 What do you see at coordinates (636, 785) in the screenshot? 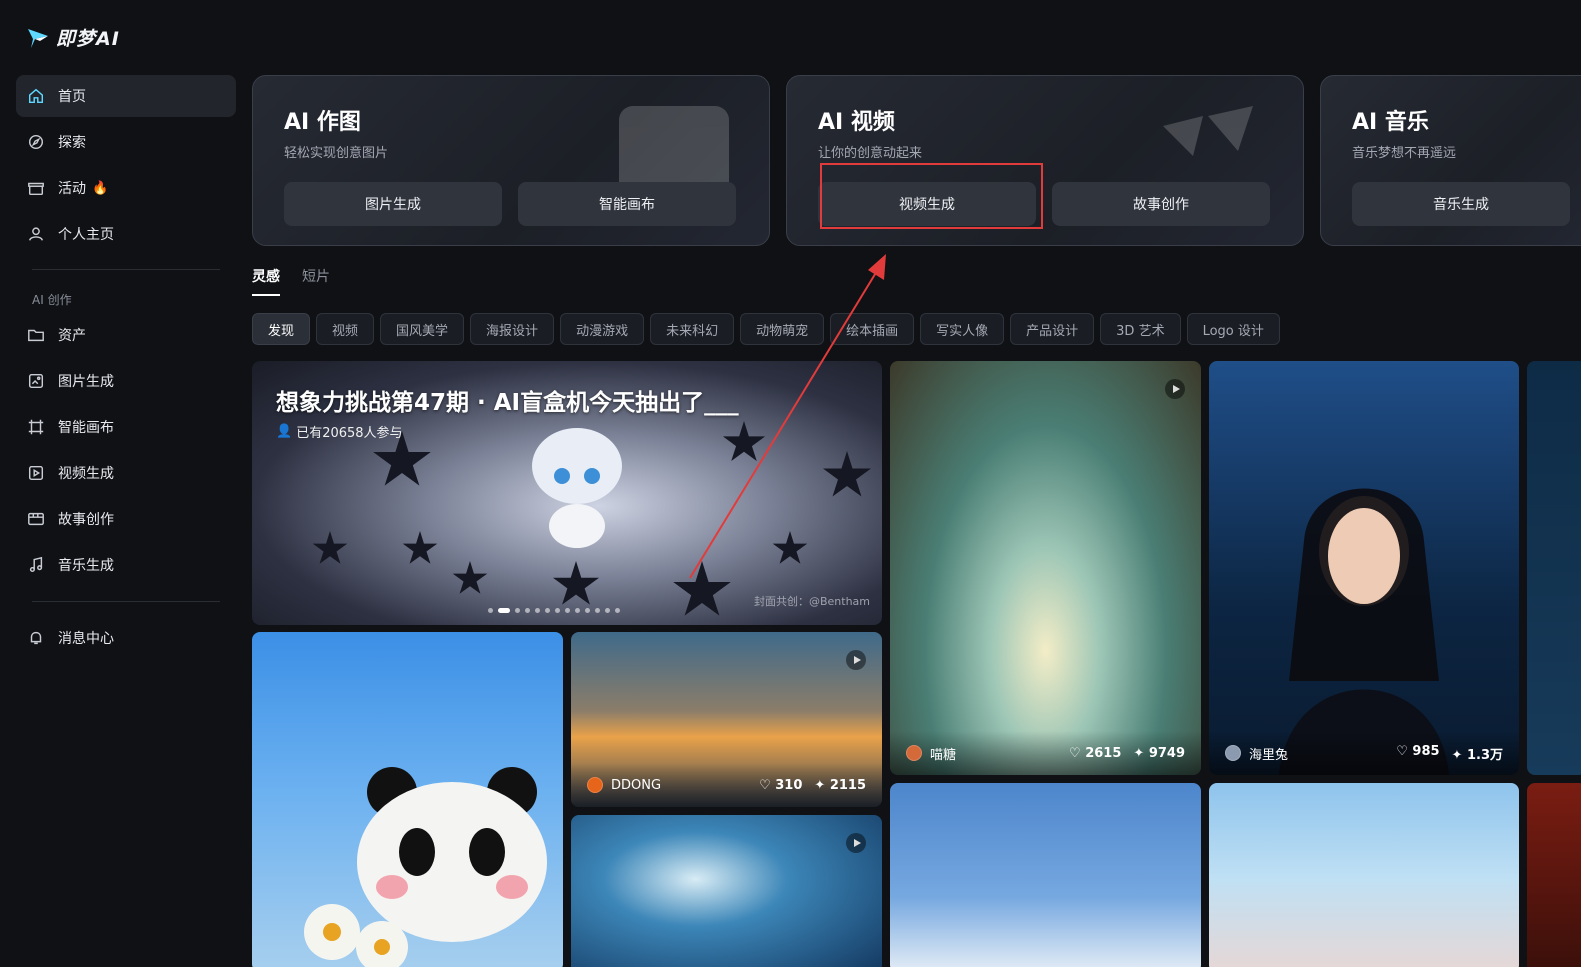
I see `author-name: DDONG` at bounding box center [636, 785].